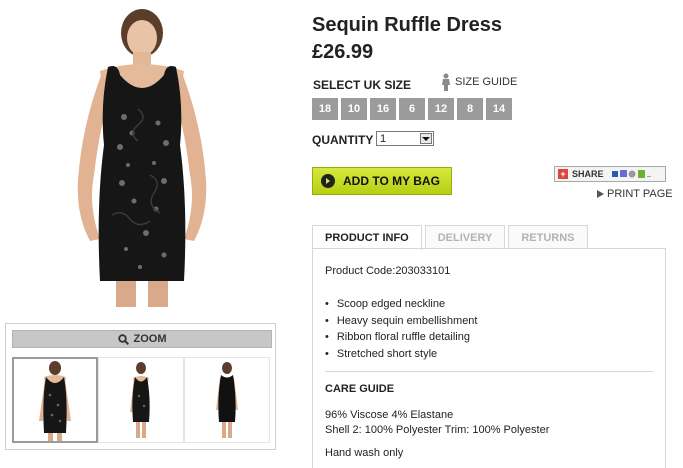  Describe the element at coordinates (499, 109) in the screenshot. I see `size-option-14: 14` at that location.